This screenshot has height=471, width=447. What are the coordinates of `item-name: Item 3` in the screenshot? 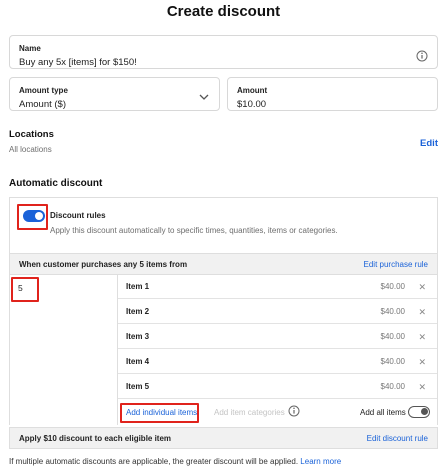 It's located at (138, 336).